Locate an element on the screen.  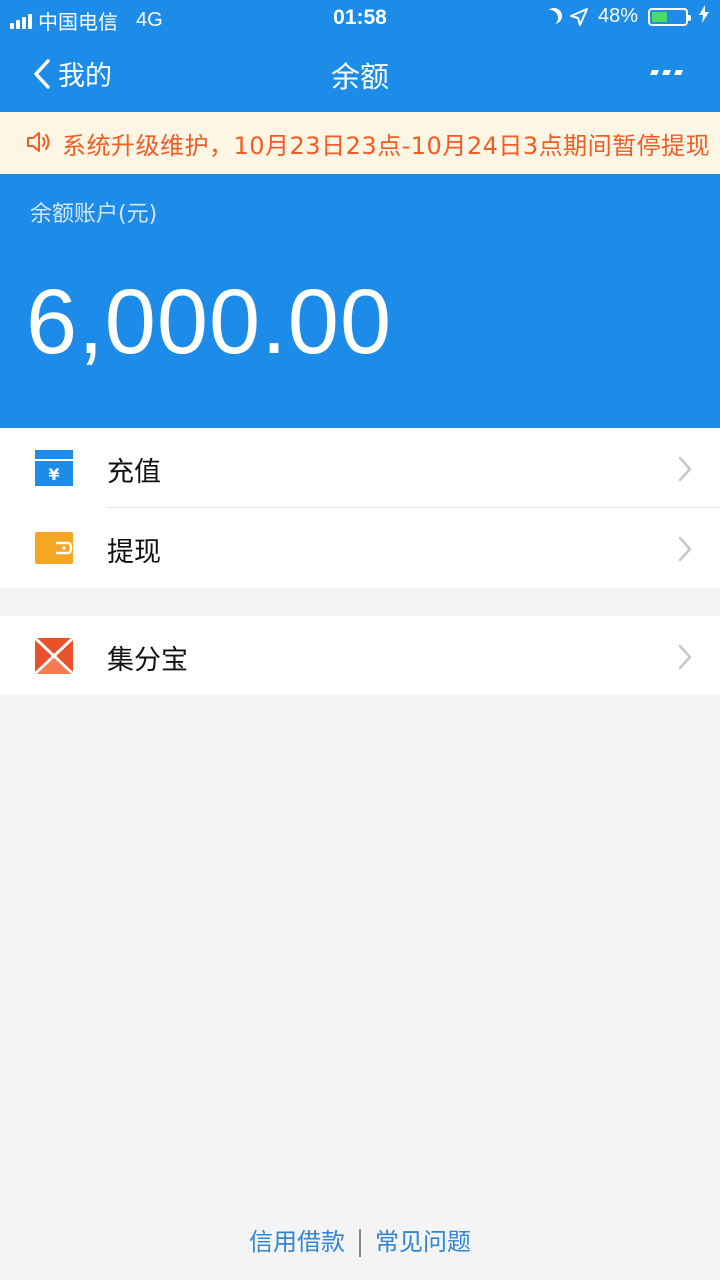
faq-link: 常见问题 is located at coordinates (423, 1242).